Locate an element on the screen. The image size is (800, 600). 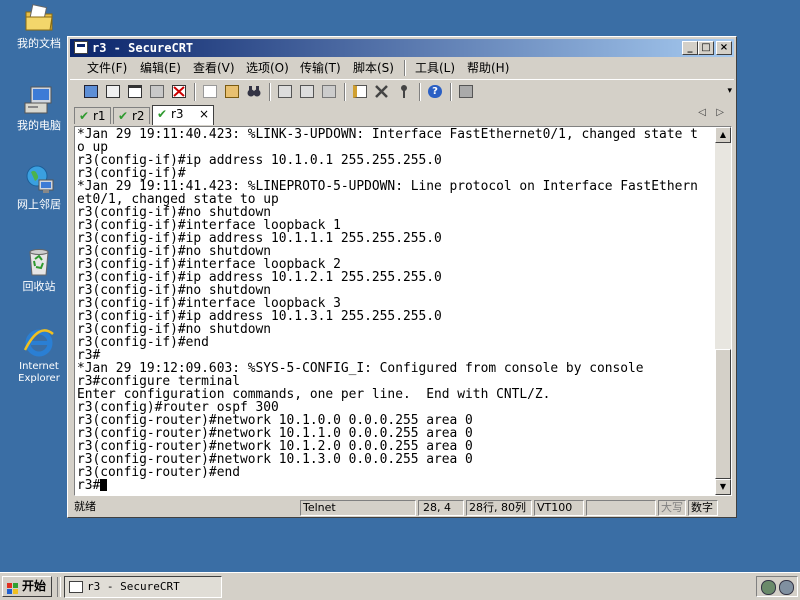
status-empty is located at coordinates (621, 508).